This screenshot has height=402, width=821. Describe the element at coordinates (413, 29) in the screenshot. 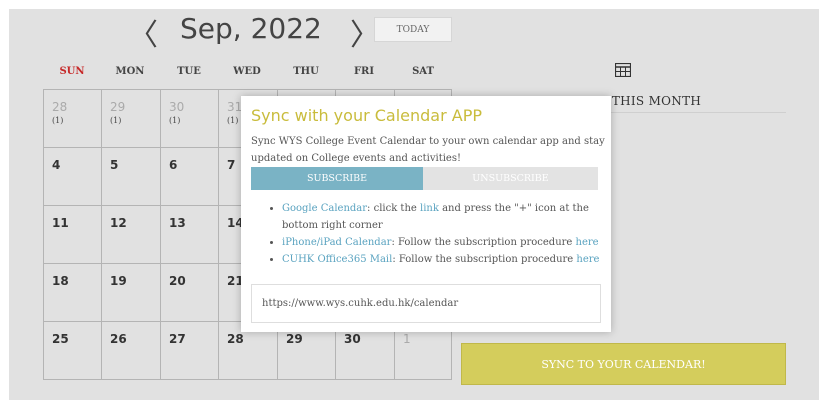

I see `today-button: TODAY` at that location.